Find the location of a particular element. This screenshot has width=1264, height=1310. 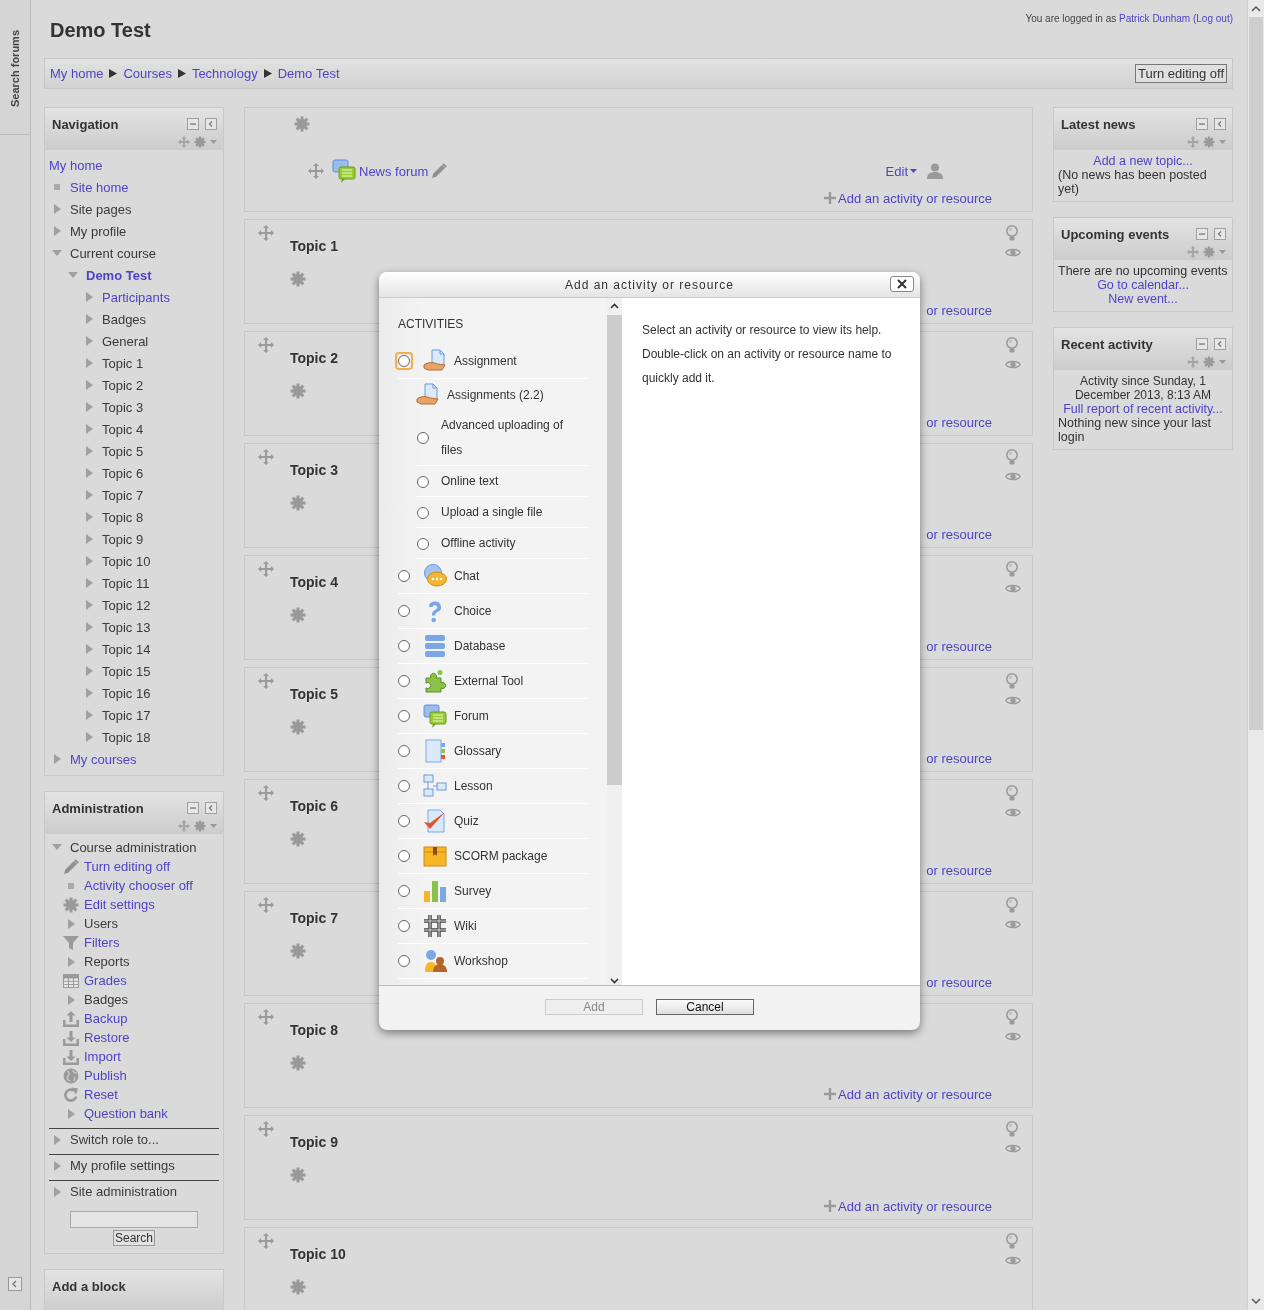

breadcrumb-link: Technology is located at coordinates (224, 73).